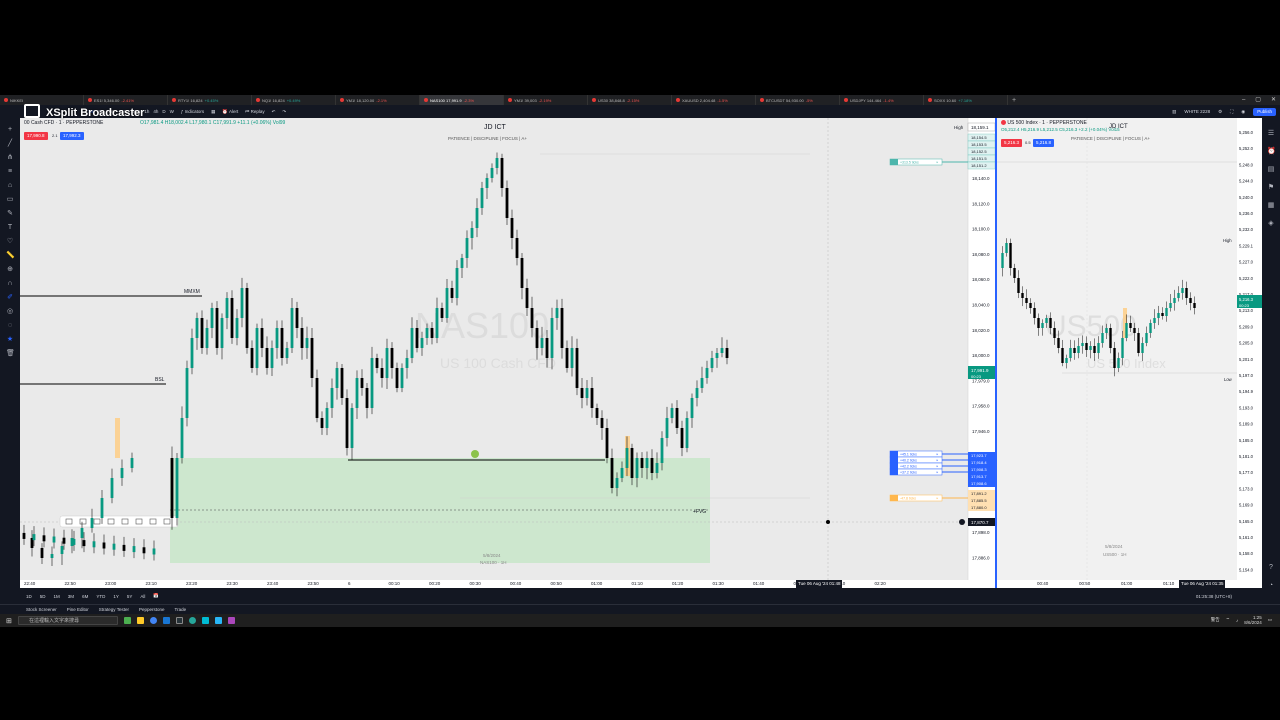 The height and width of the screenshot is (720, 1280). What do you see at coordinates (71, 596) in the screenshot?
I see `range-3m: 3M` at bounding box center [71, 596].